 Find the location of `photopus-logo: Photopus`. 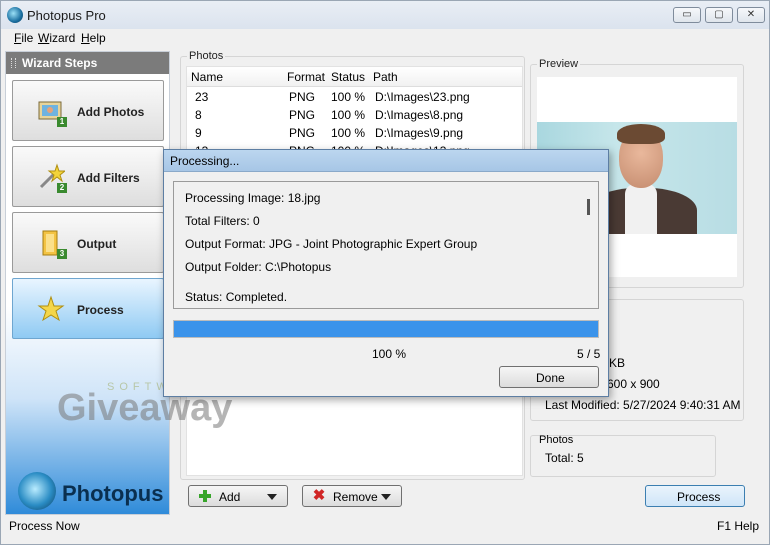

photopus-logo: Photopus is located at coordinates (93, 492).